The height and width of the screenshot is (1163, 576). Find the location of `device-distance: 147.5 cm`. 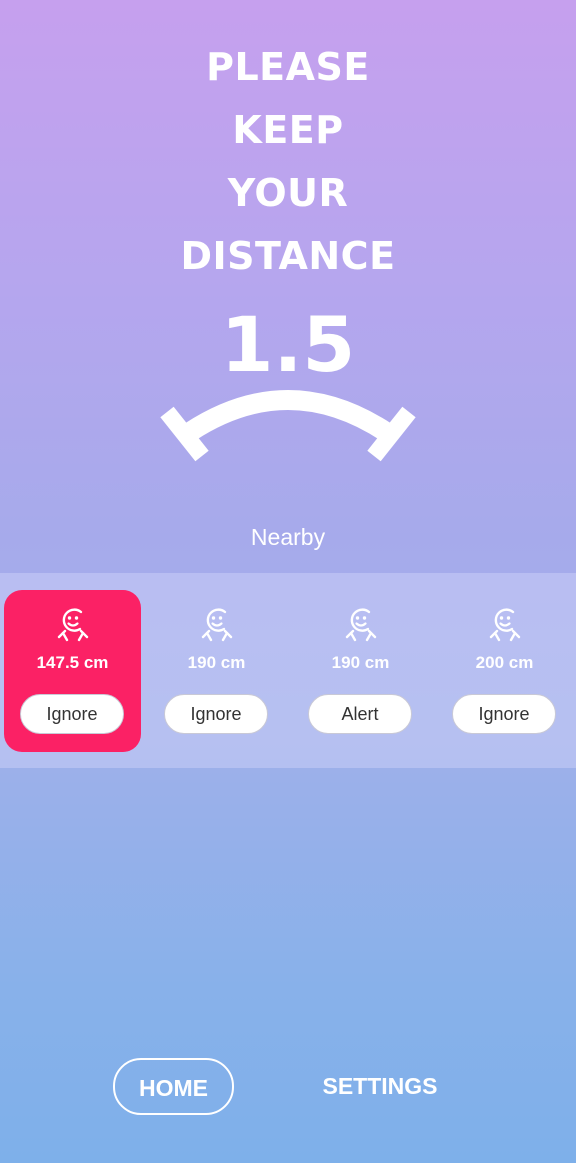

device-distance: 147.5 cm is located at coordinates (72, 662).